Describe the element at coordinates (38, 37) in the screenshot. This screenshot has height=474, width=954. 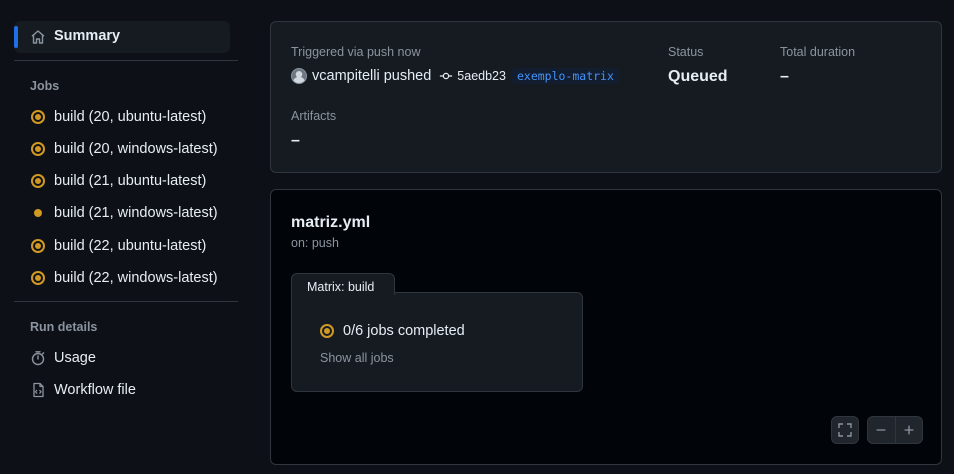
I see `home-icon` at that location.